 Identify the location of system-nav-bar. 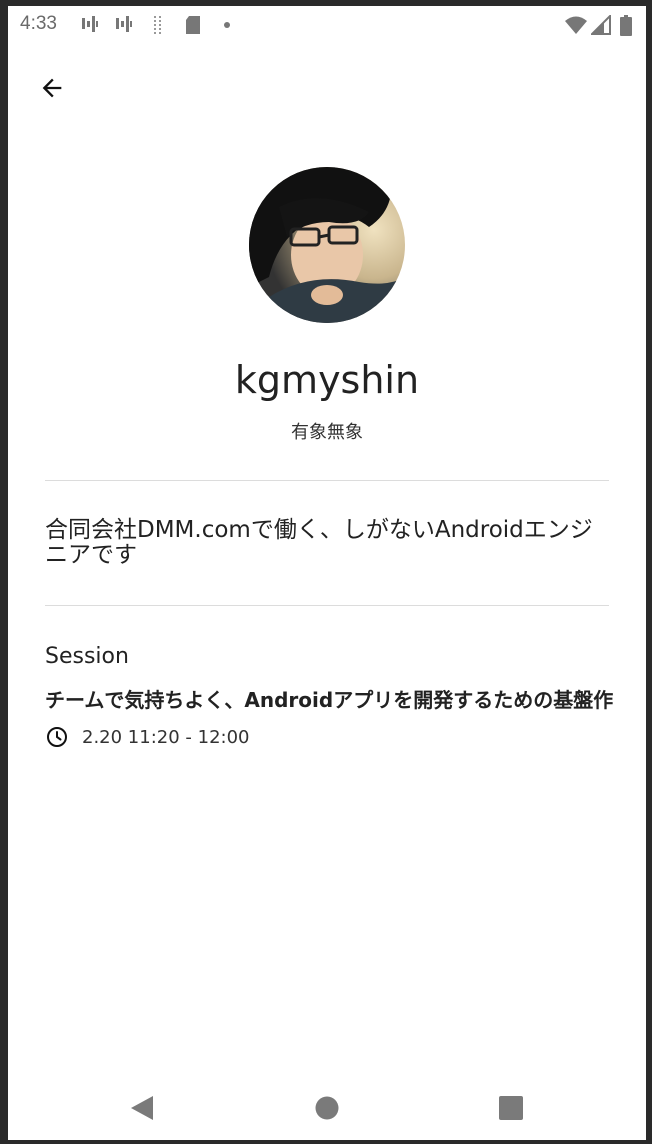
(327, 1105).